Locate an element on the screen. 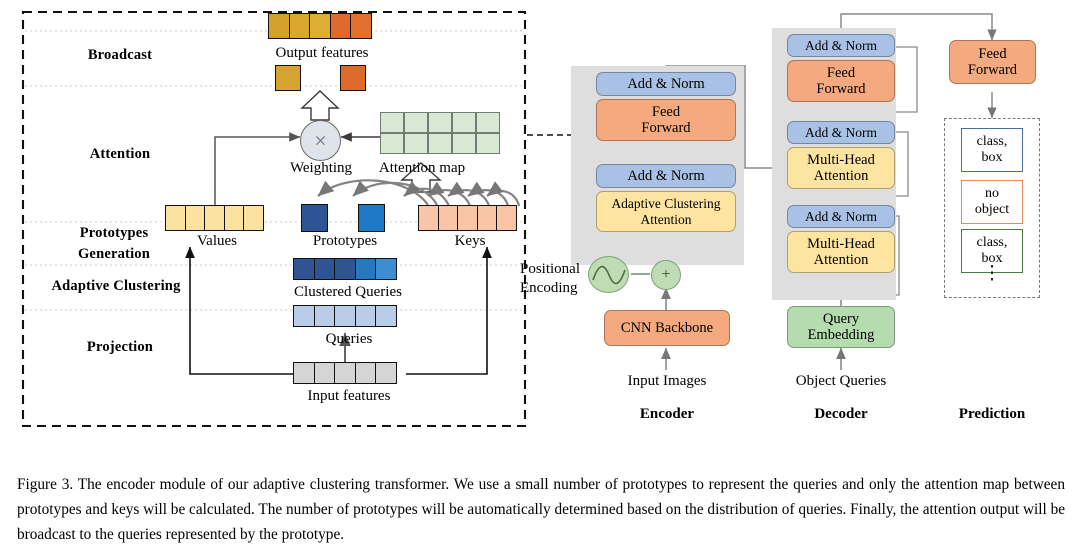  prediction-box: class, box is located at coordinates (992, 150).